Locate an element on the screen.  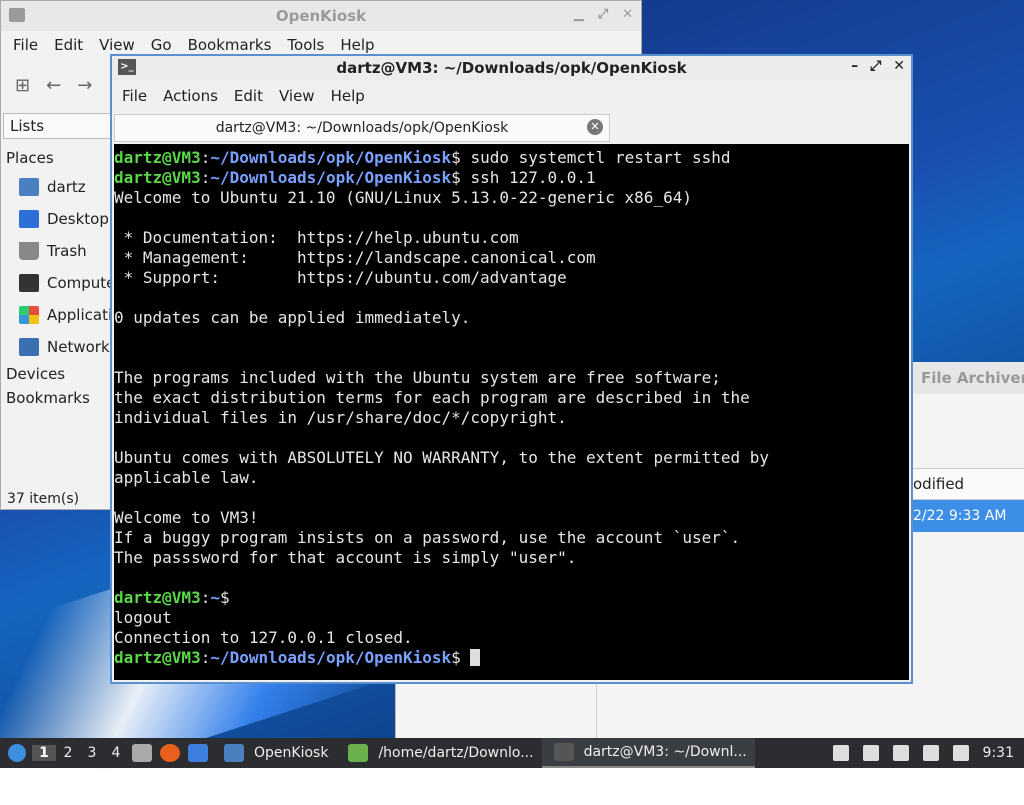
close-tab-icon: ✕ is located at coordinates (595, 127).